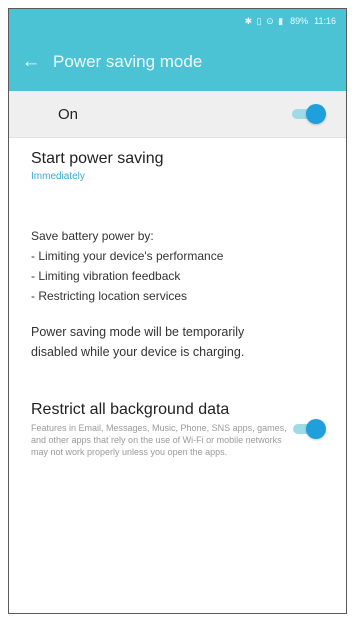 This screenshot has width=355, height=620. Describe the element at coordinates (299, 21) in the screenshot. I see `battery-percent: 89%` at that location.